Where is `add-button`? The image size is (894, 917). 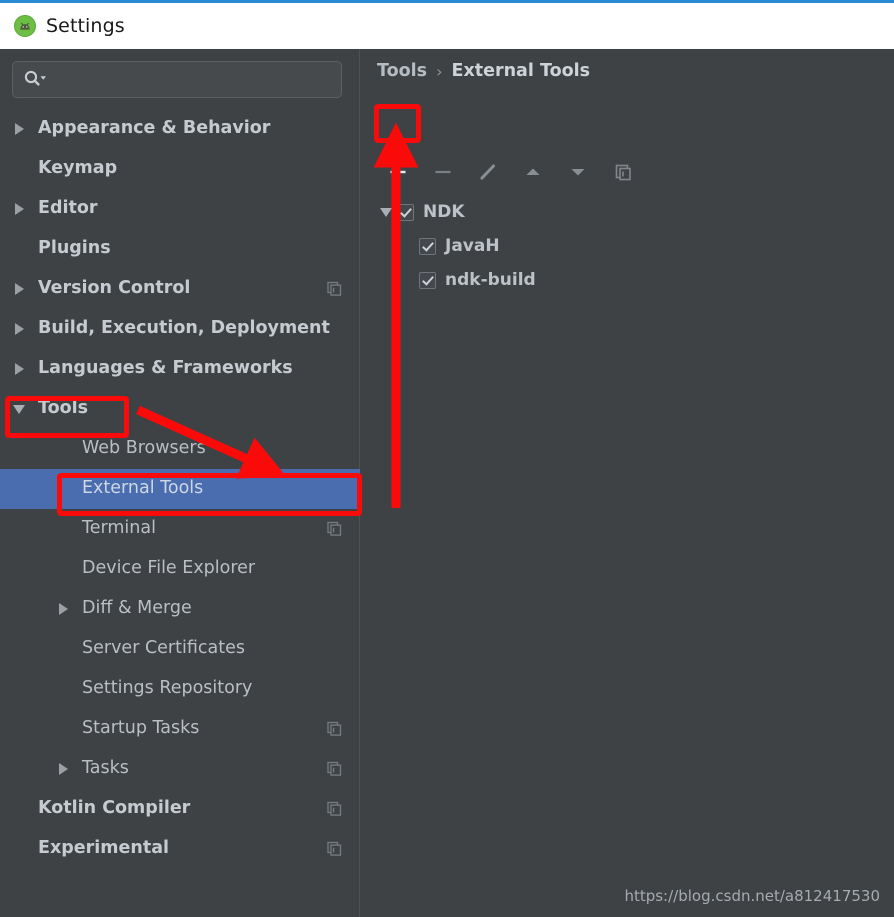
add-button is located at coordinates (397, 172).